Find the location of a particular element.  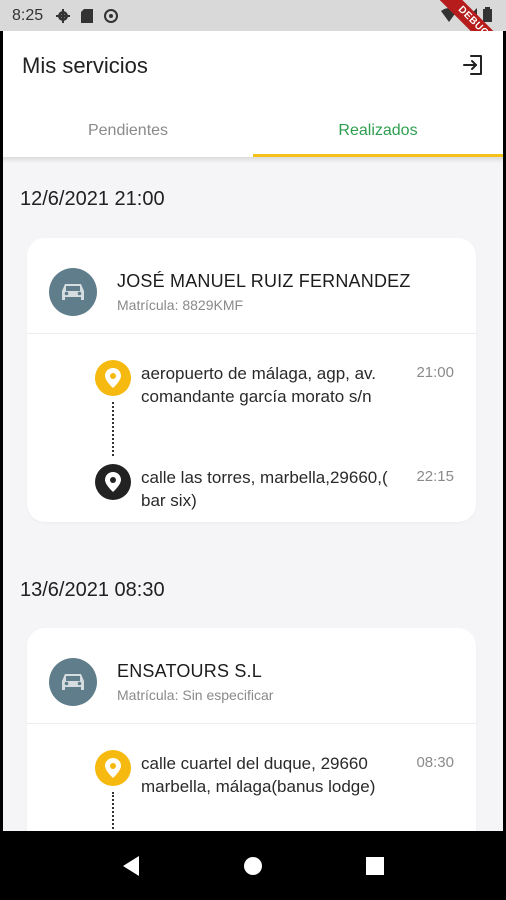

status-bar: 8:25 DEBUG is located at coordinates (253, 15).